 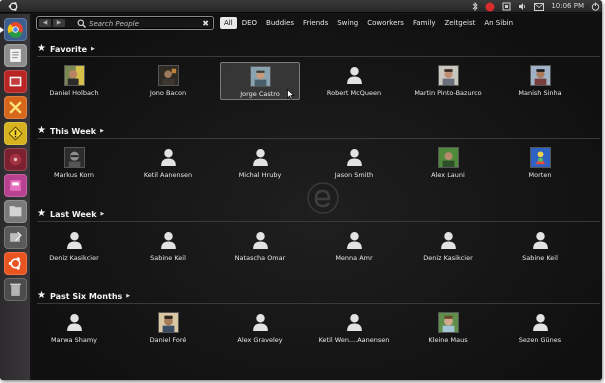 What do you see at coordinates (15, 81) in the screenshot?
I see `launcher-photos-icon` at bounding box center [15, 81].